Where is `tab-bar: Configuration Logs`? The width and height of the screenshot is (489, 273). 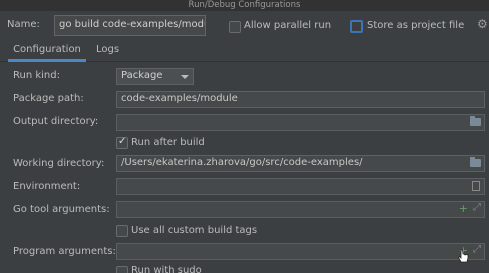 tab-bar: Configuration Logs is located at coordinates (244, 51).